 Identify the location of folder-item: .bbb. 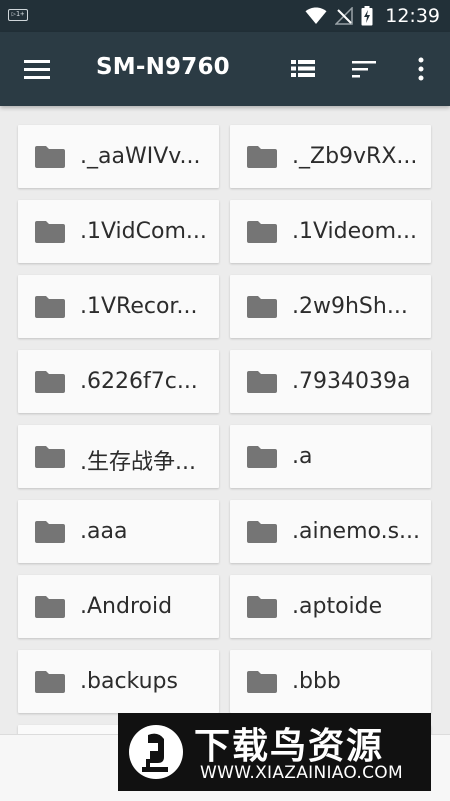
(330, 681).